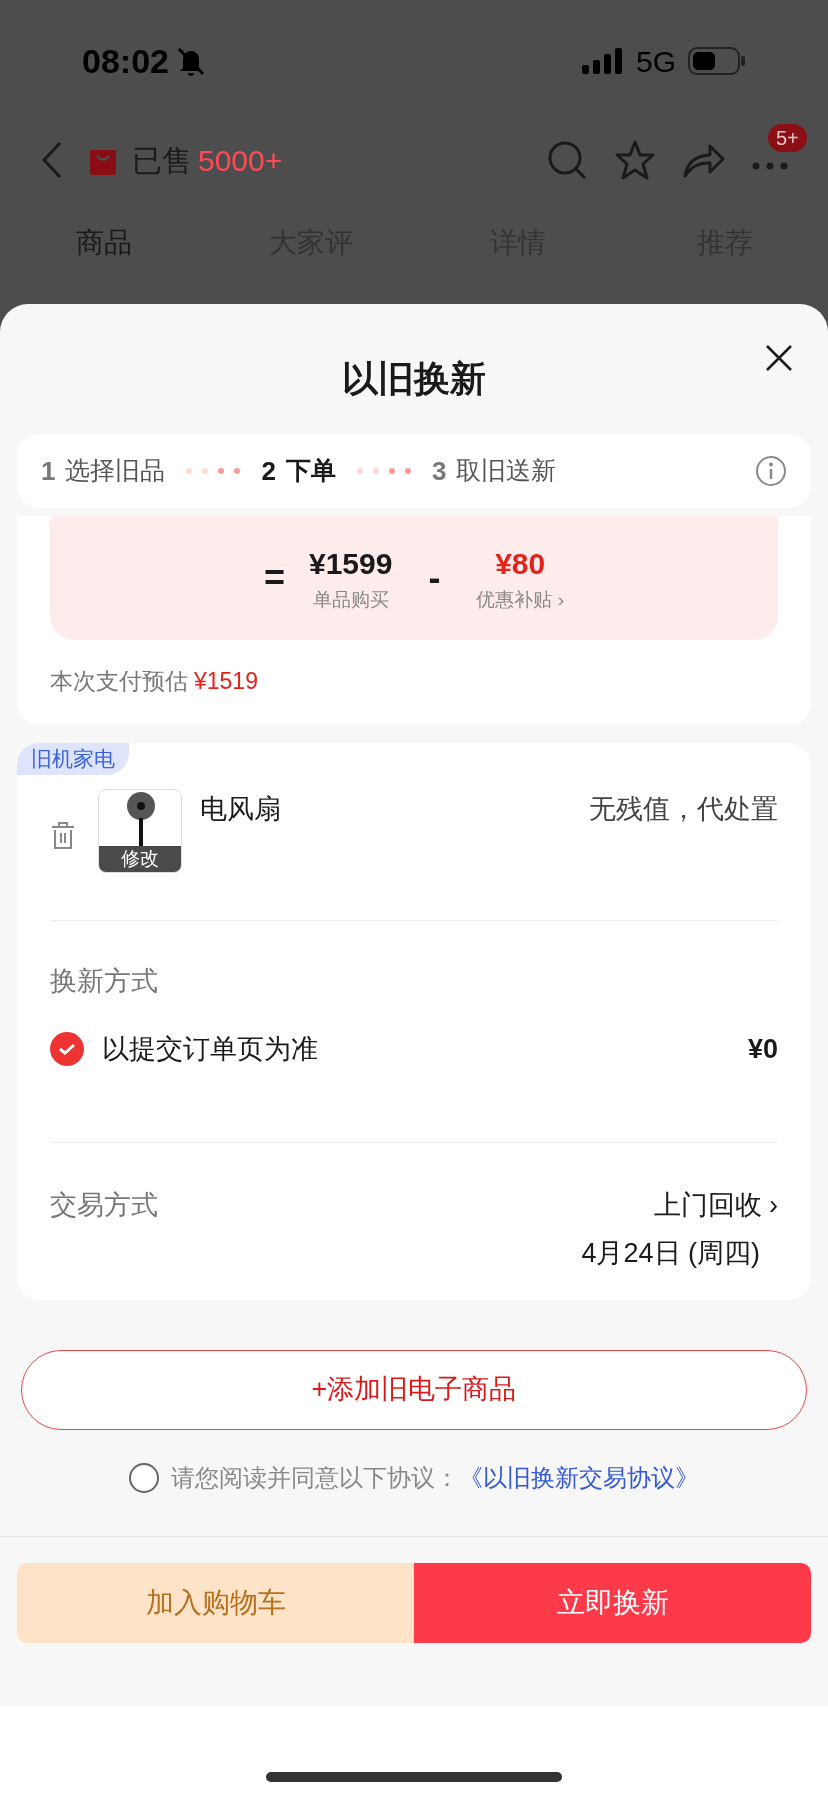 Image resolution: width=828 pixels, height=1796 pixels. Describe the element at coordinates (351, 564) in the screenshot. I see `base-price: ¥1599` at that location.